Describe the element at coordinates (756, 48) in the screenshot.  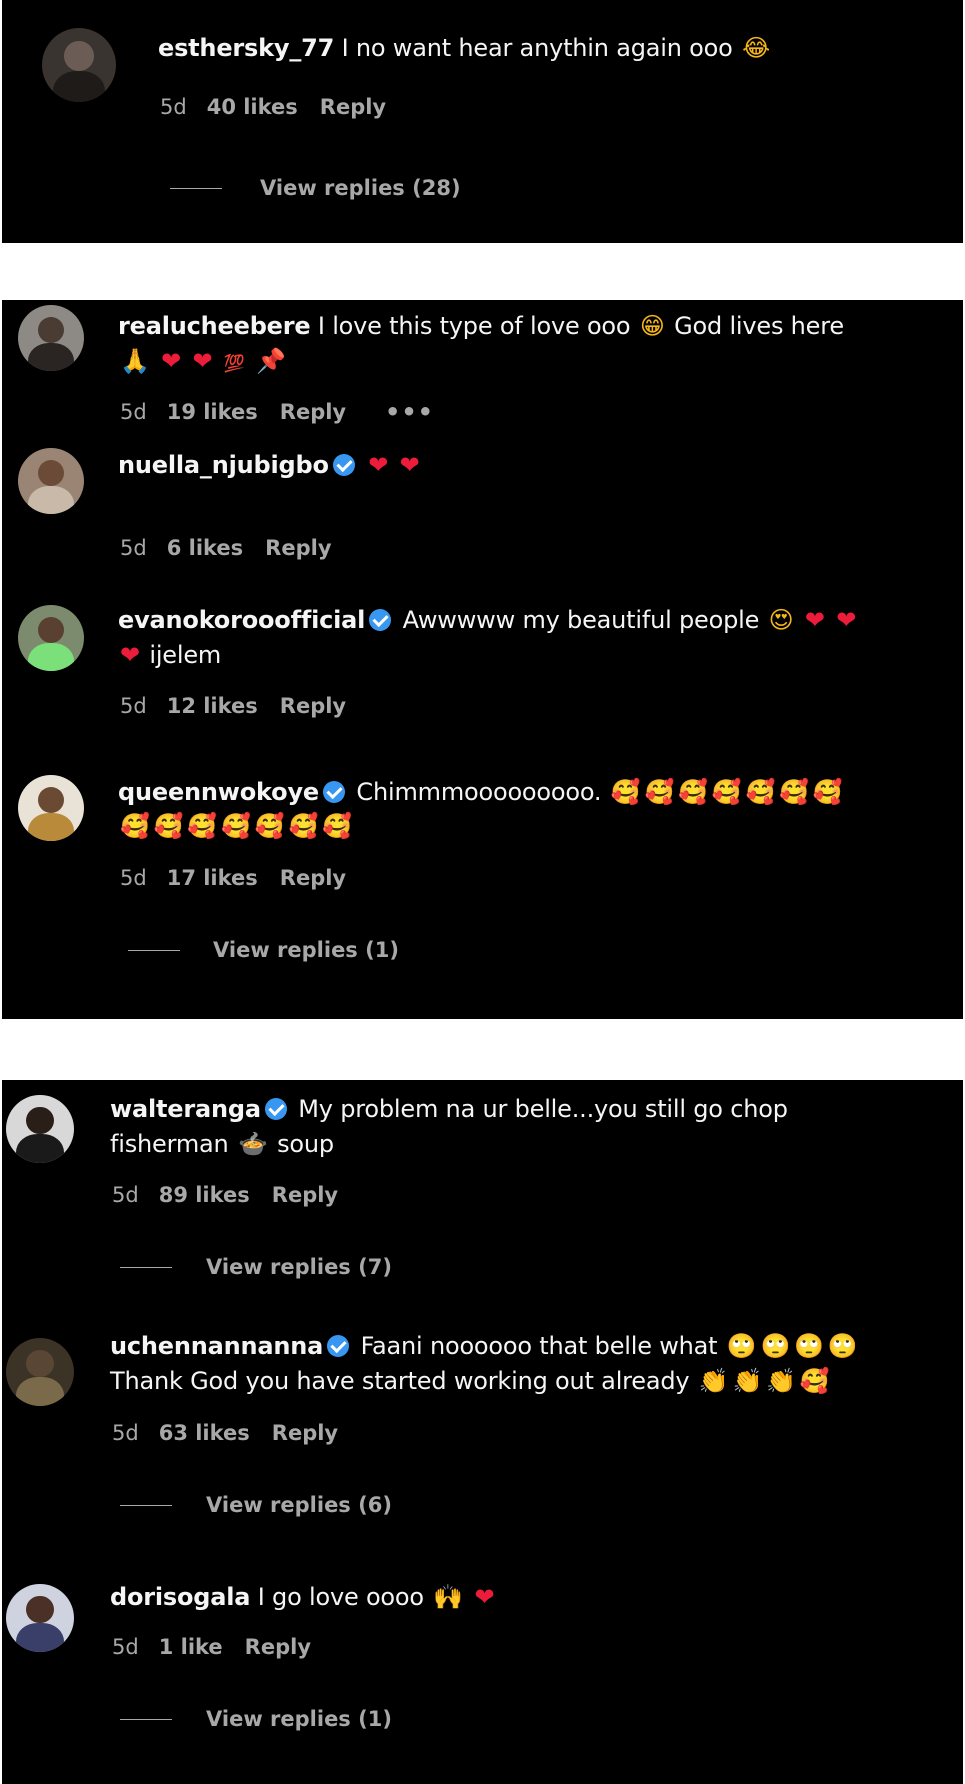
I see `laughing-emoji-icon: 😂` at that location.